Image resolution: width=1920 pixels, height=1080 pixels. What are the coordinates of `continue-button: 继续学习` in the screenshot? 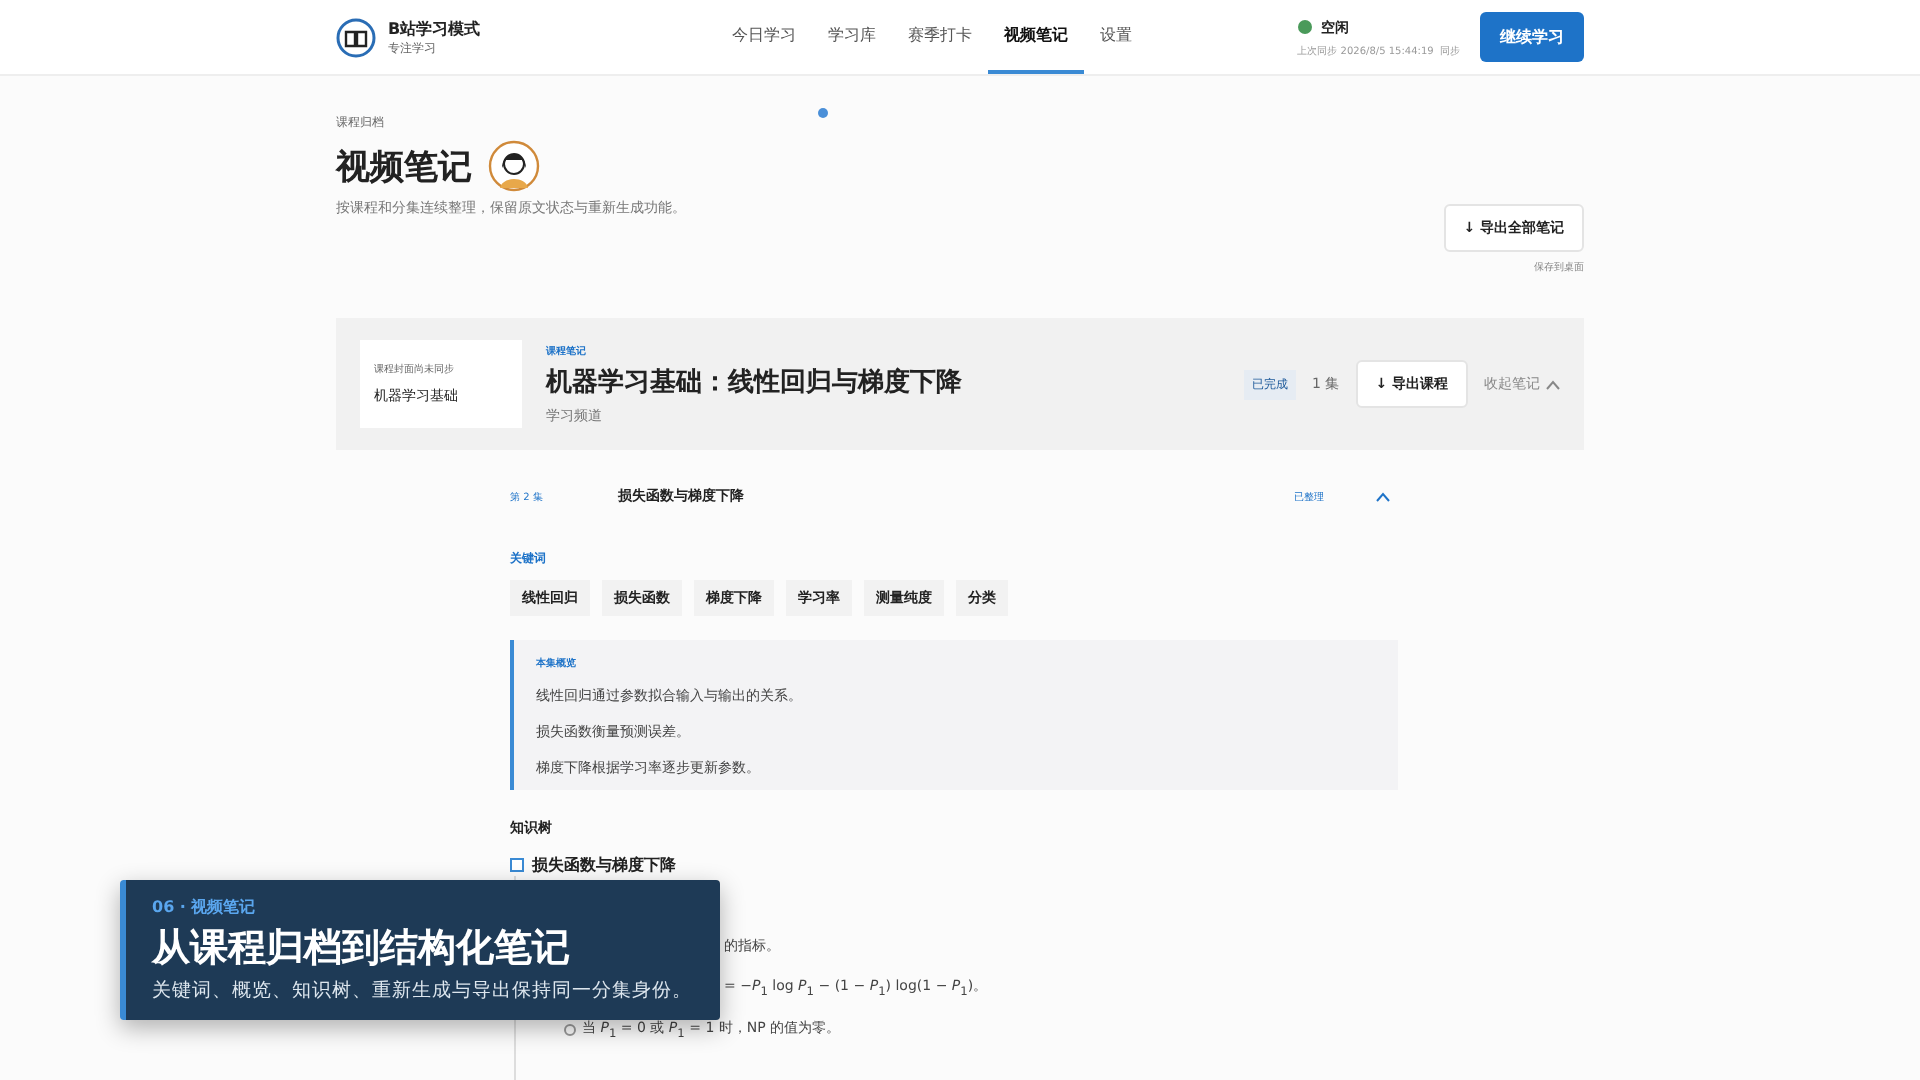 It's located at (1532, 37).